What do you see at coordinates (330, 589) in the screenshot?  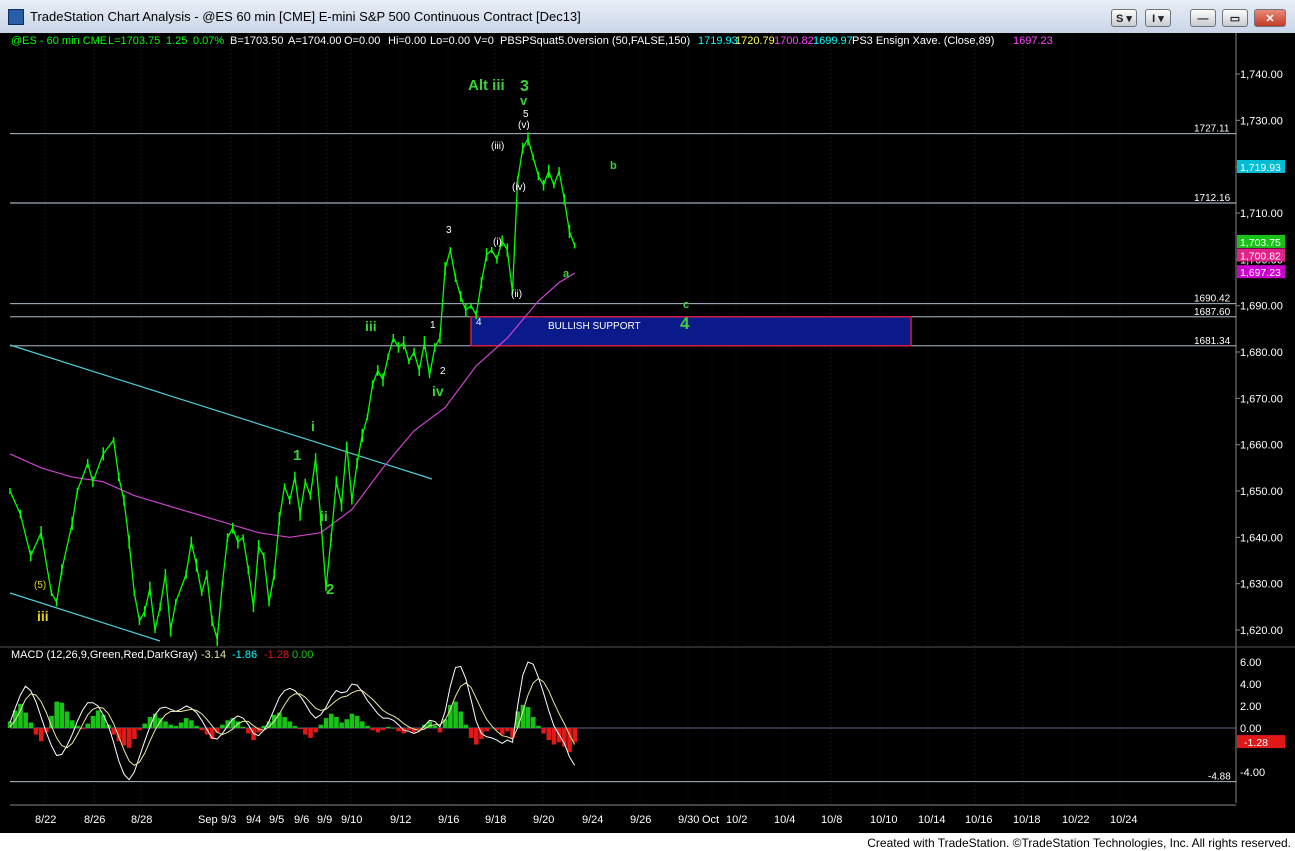 I see `wave-label-2: 2` at bounding box center [330, 589].